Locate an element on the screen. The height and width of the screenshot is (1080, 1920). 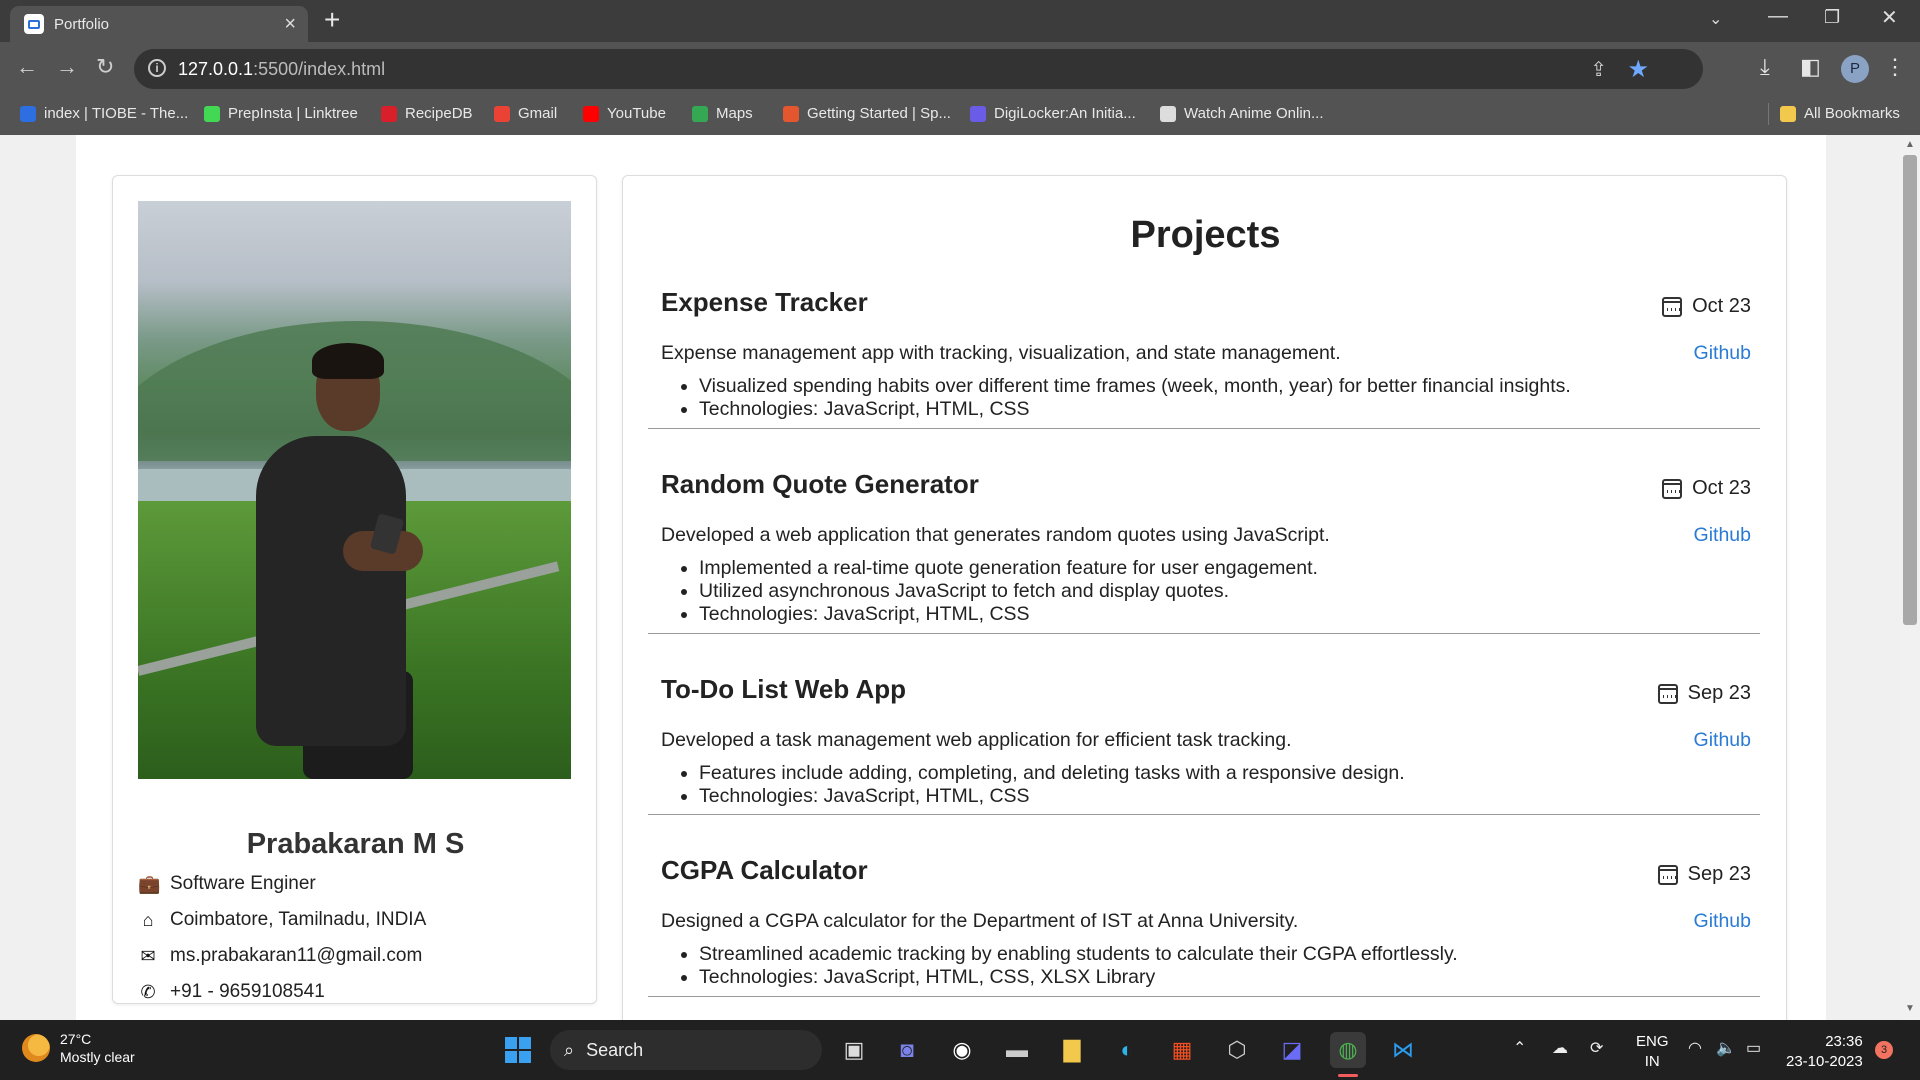
side-panel-icon: ◧ is located at coordinates (1810, 67).